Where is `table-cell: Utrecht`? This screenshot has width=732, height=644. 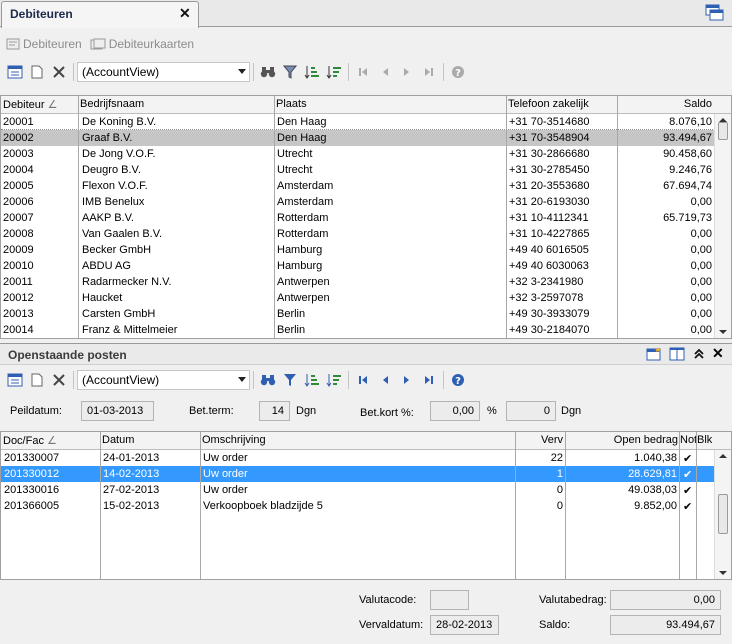
table-cell: Utrecht is located at coordinates (295, 170).